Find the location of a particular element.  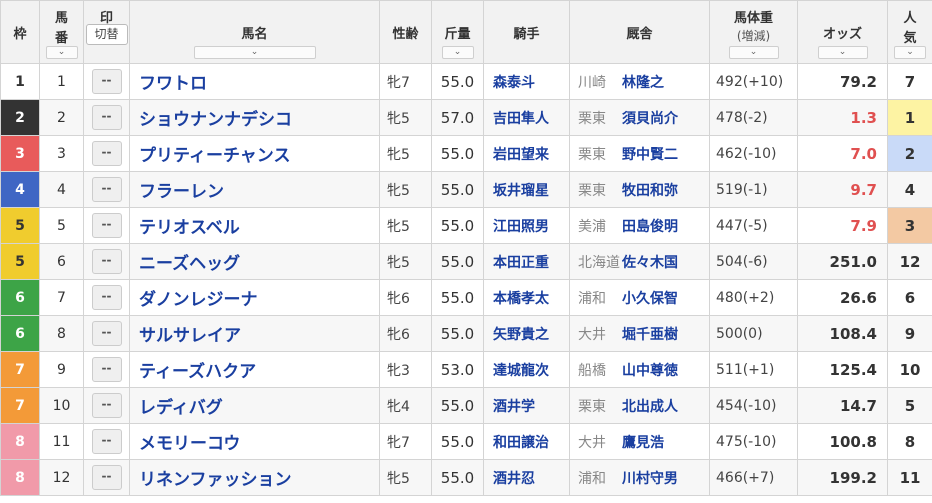

header-horse: 馬名 ⌄ is located at coordinates (254, 32).